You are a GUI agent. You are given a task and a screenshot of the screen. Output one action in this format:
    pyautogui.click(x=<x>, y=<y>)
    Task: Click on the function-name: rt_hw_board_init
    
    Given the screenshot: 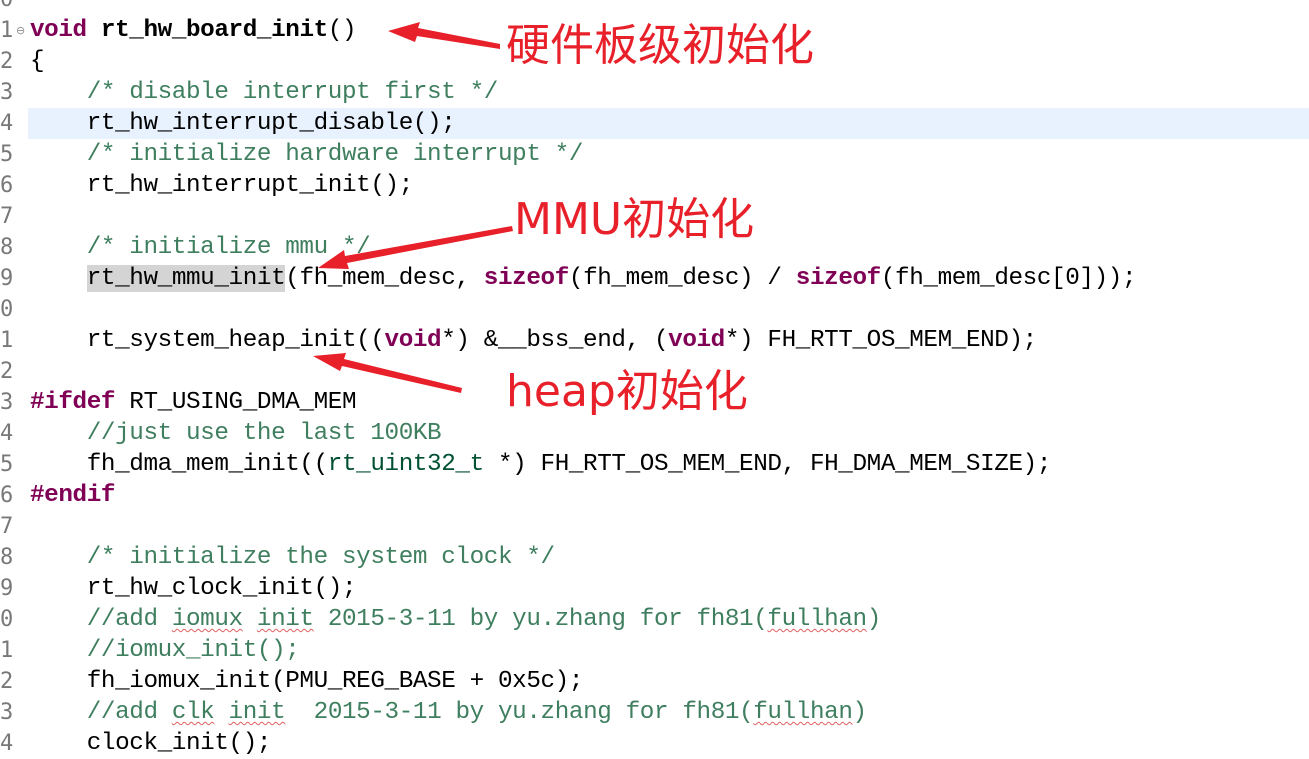 What is the action you would take?
    pyautogui.click(x=214, y=30)
    